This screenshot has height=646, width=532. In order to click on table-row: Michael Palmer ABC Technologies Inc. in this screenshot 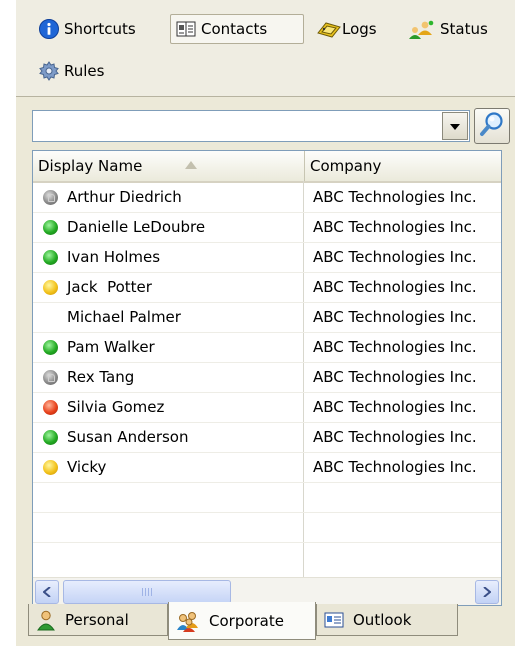, I will do `click(267, 318)`.